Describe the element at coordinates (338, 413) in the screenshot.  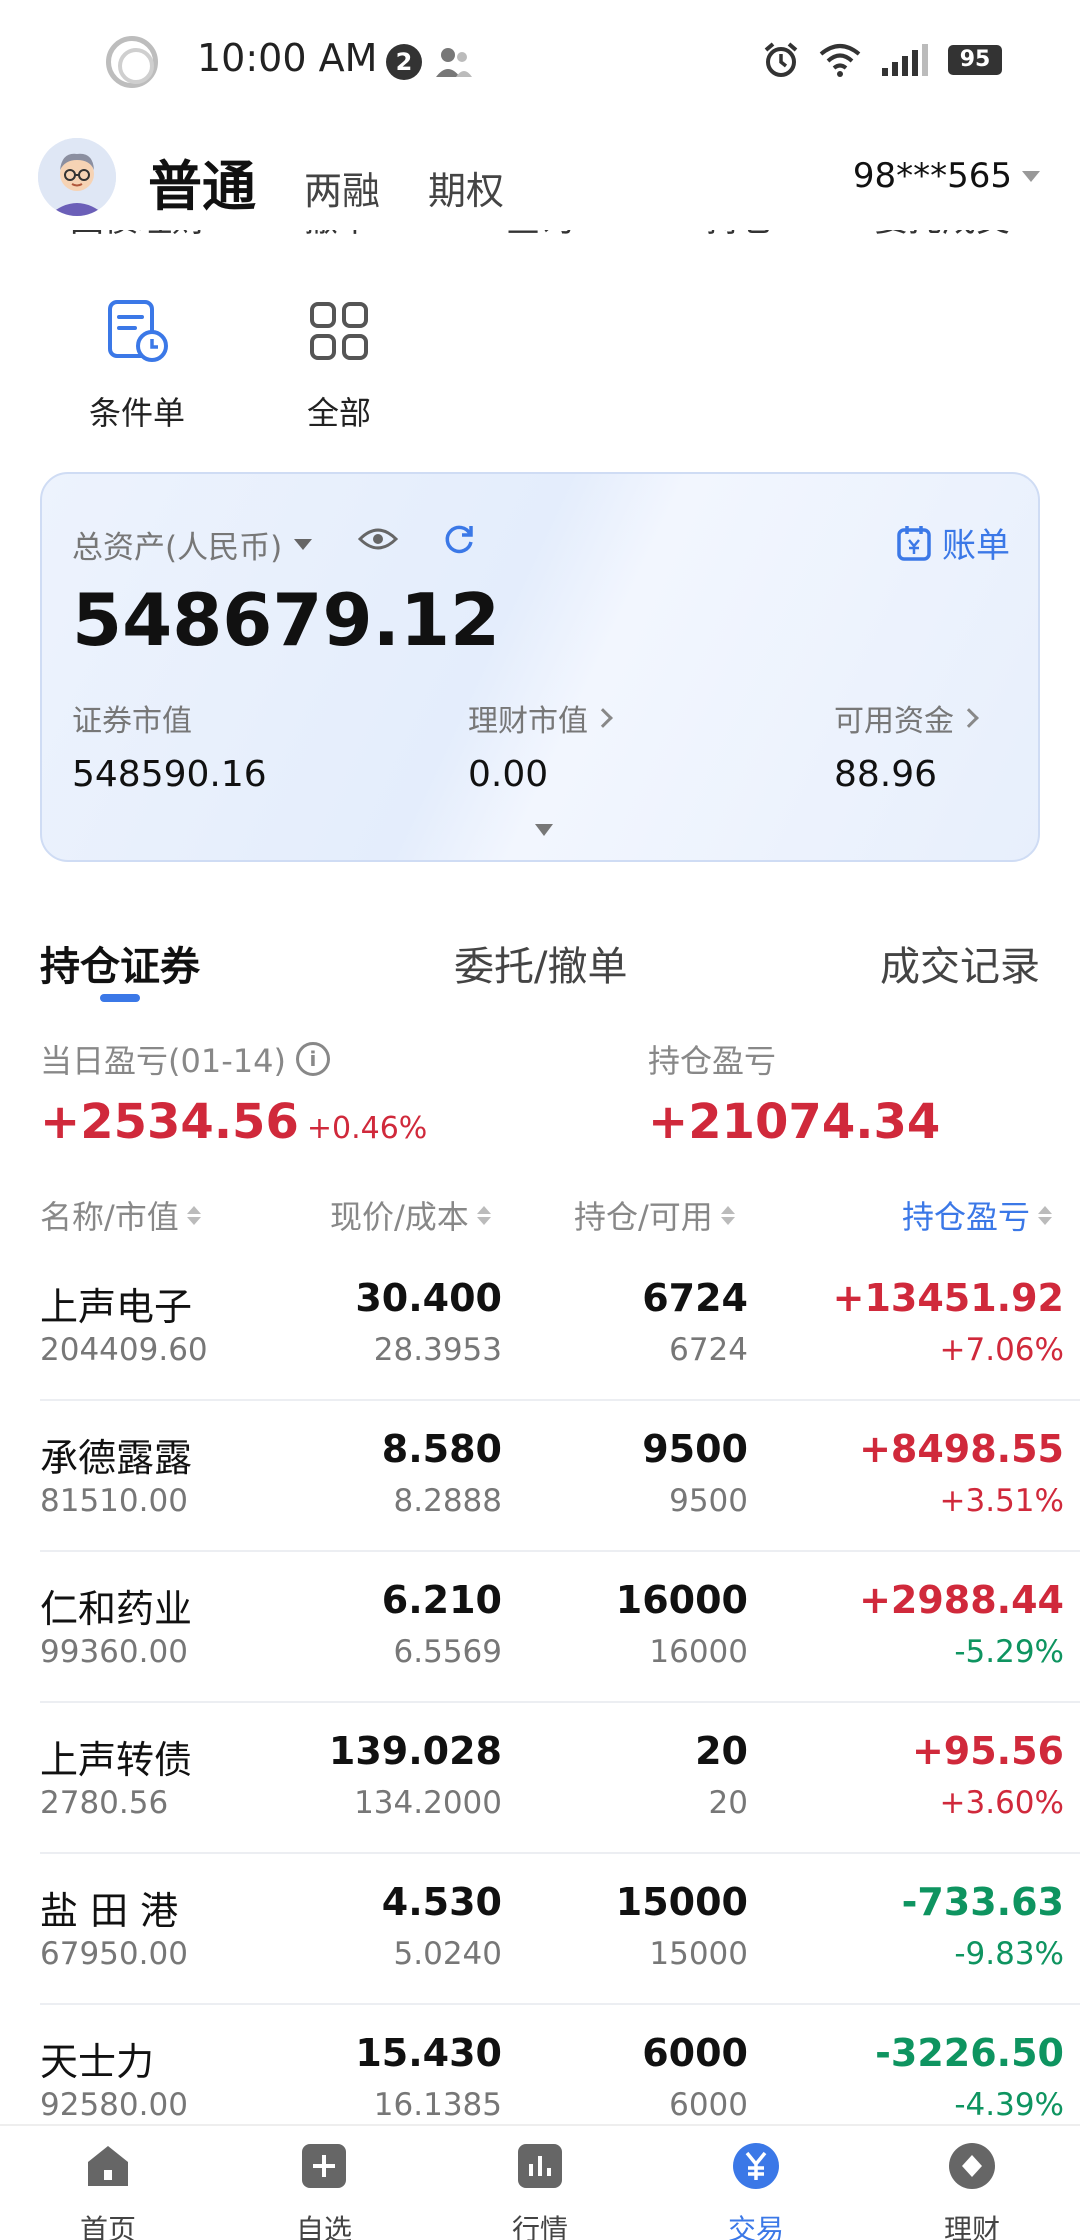
I see `shortcut-label: 全部` at that location.